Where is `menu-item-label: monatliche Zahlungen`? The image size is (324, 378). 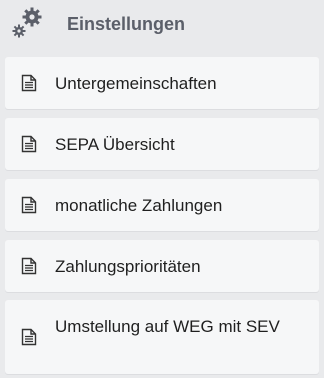
menu-item-label: monatliche Zahlungen is located at coordinates (139, 205).